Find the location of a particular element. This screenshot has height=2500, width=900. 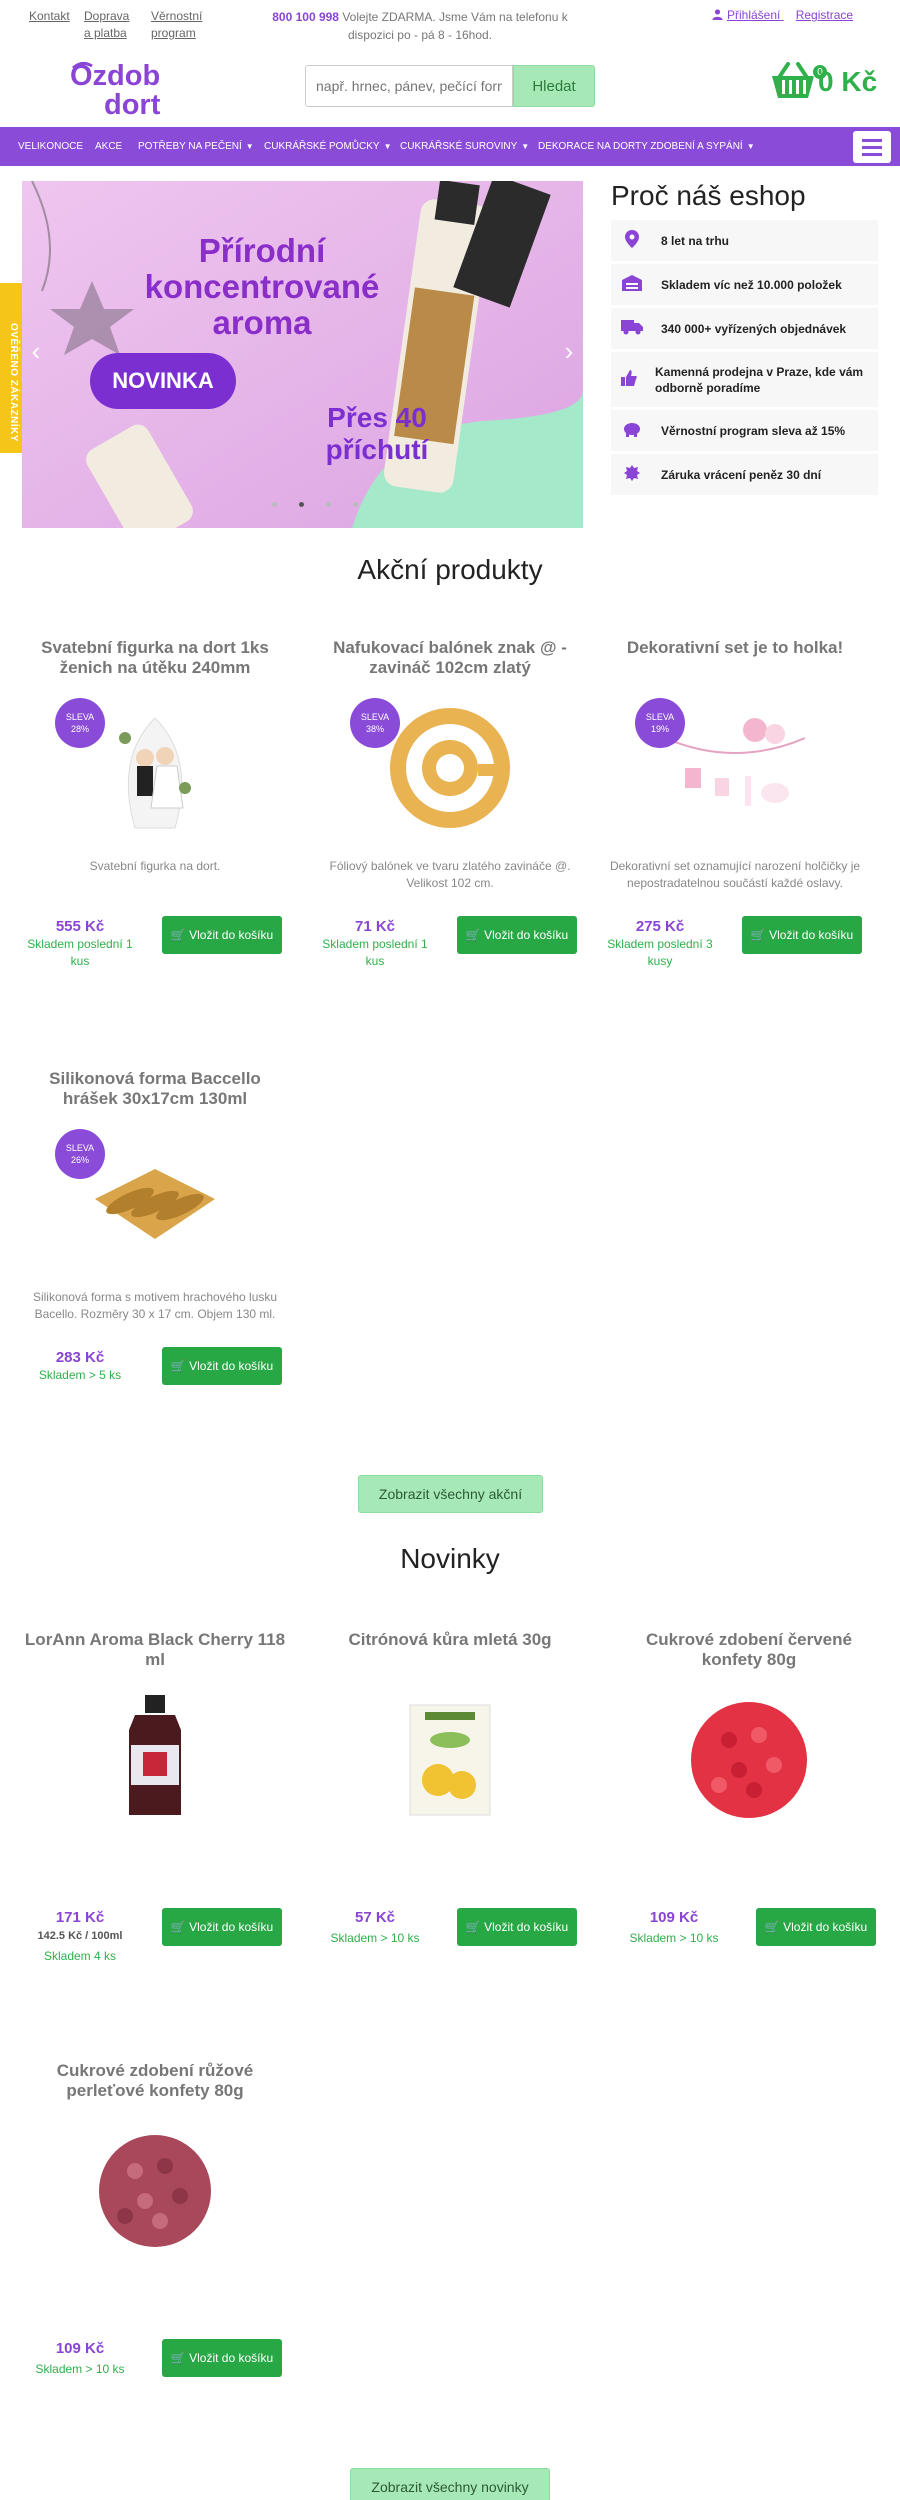

stock-status: Skladem poslední 1 kus is located at coordinates (80, 952).